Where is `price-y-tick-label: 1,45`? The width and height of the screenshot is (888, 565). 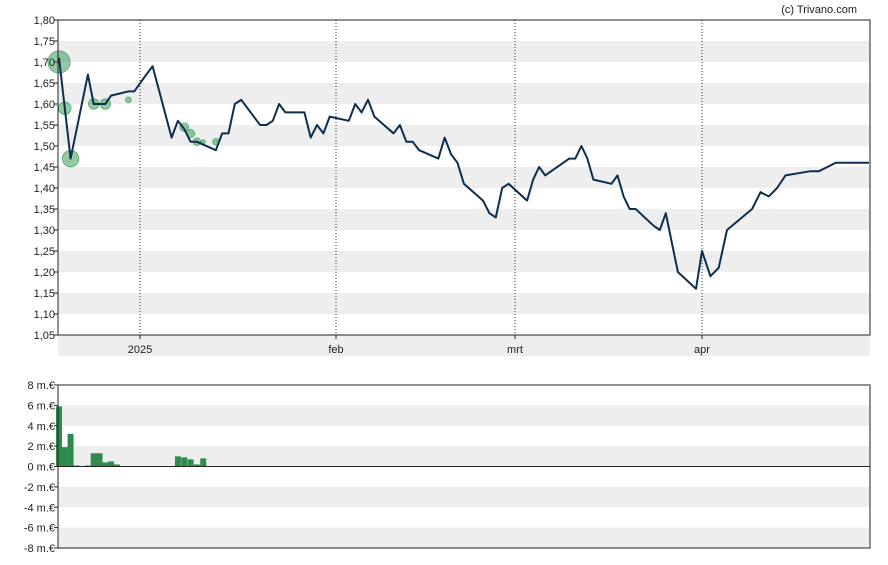 price-y-tick-label: 1,45 is located at coordinates (44, 168).